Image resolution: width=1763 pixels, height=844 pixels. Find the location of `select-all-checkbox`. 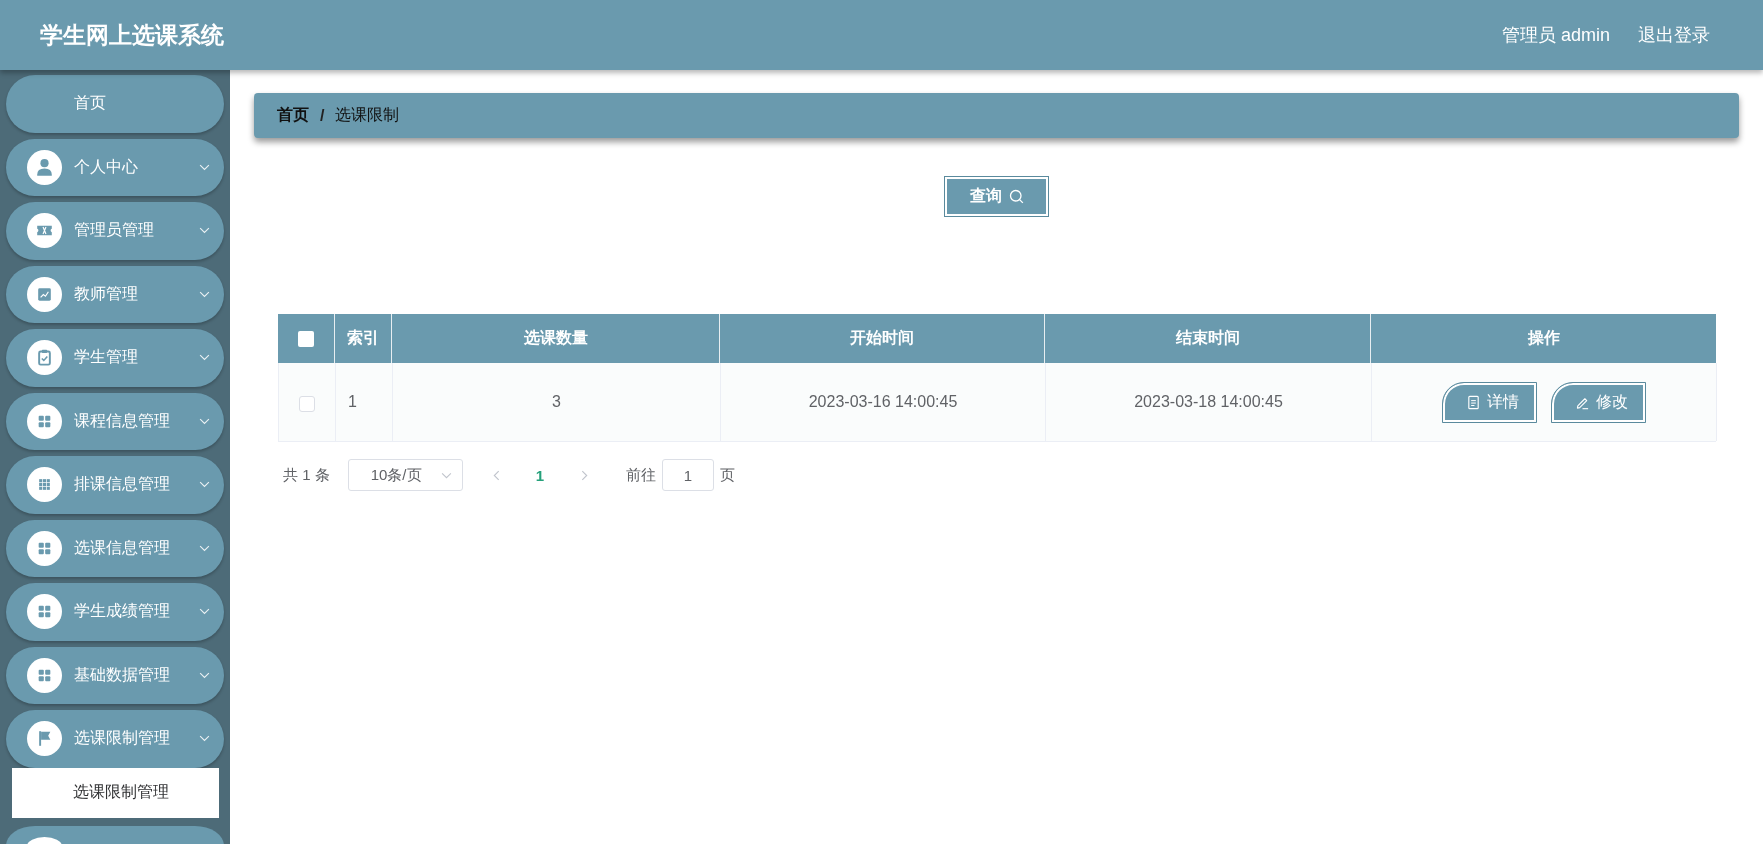

select-all-checkbox is located at coordinates (306, 338).